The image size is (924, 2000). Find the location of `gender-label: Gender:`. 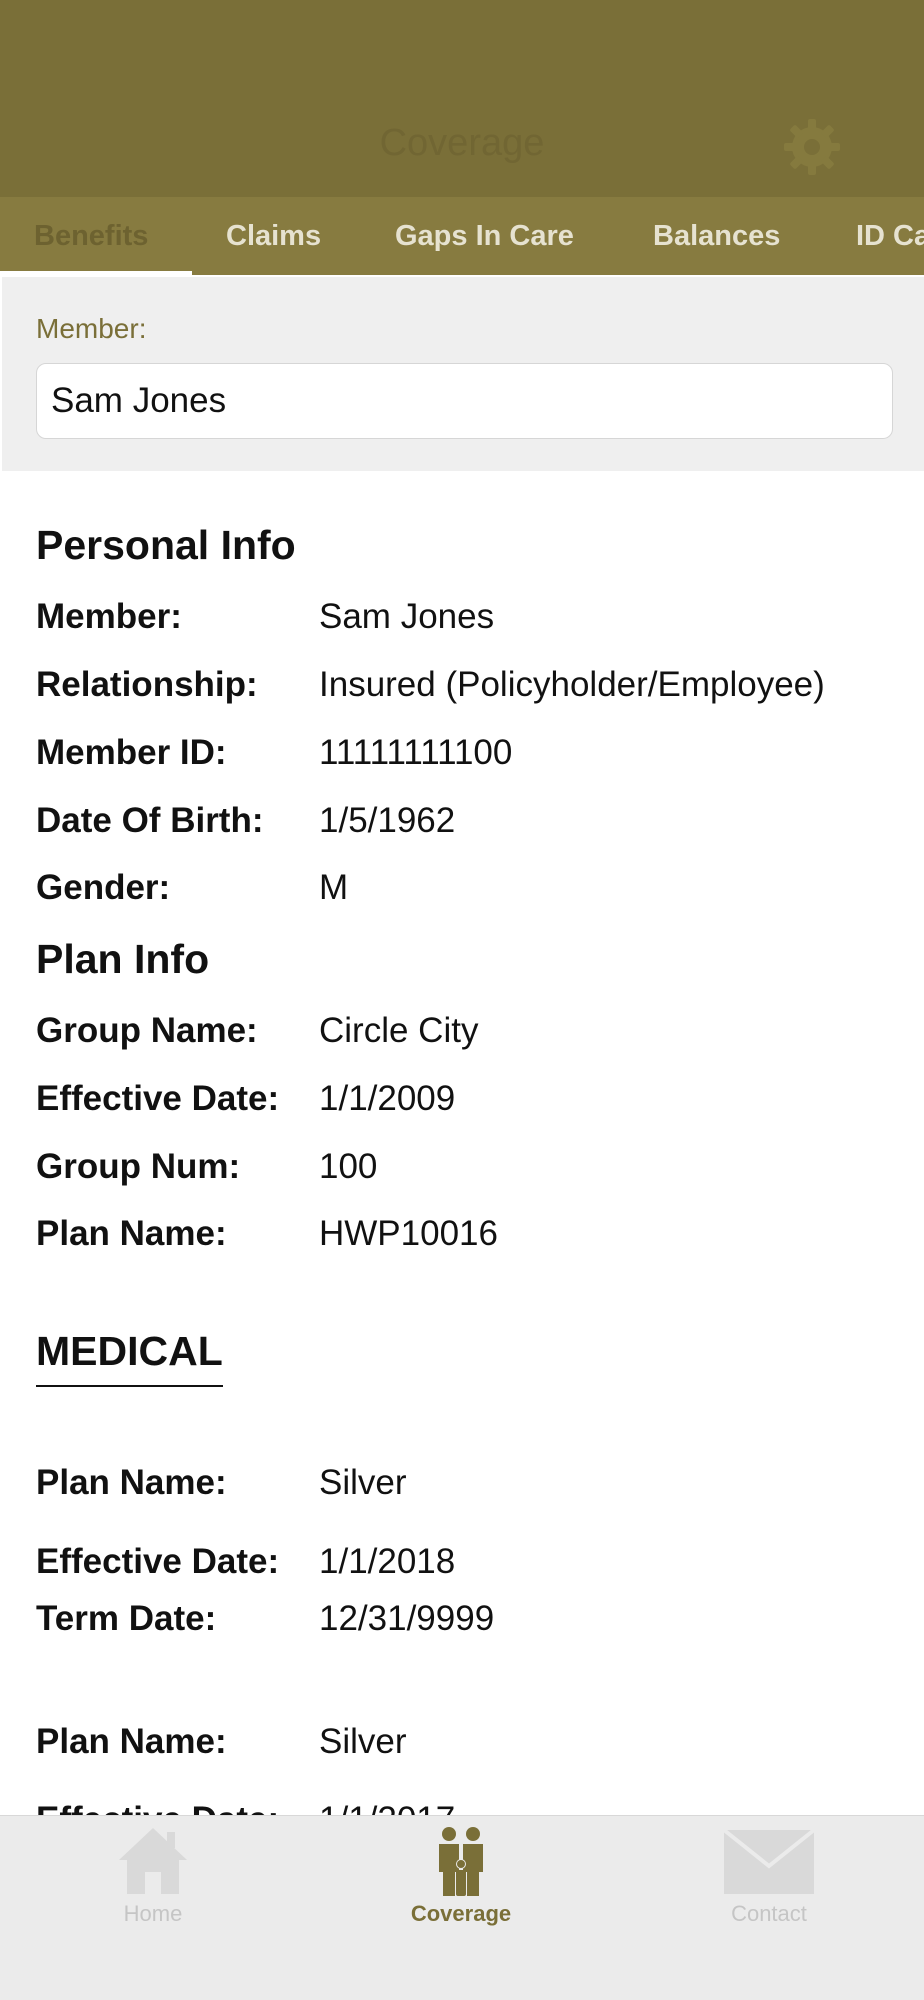

gender-label: Gender: is located at coordinates (103, 887).